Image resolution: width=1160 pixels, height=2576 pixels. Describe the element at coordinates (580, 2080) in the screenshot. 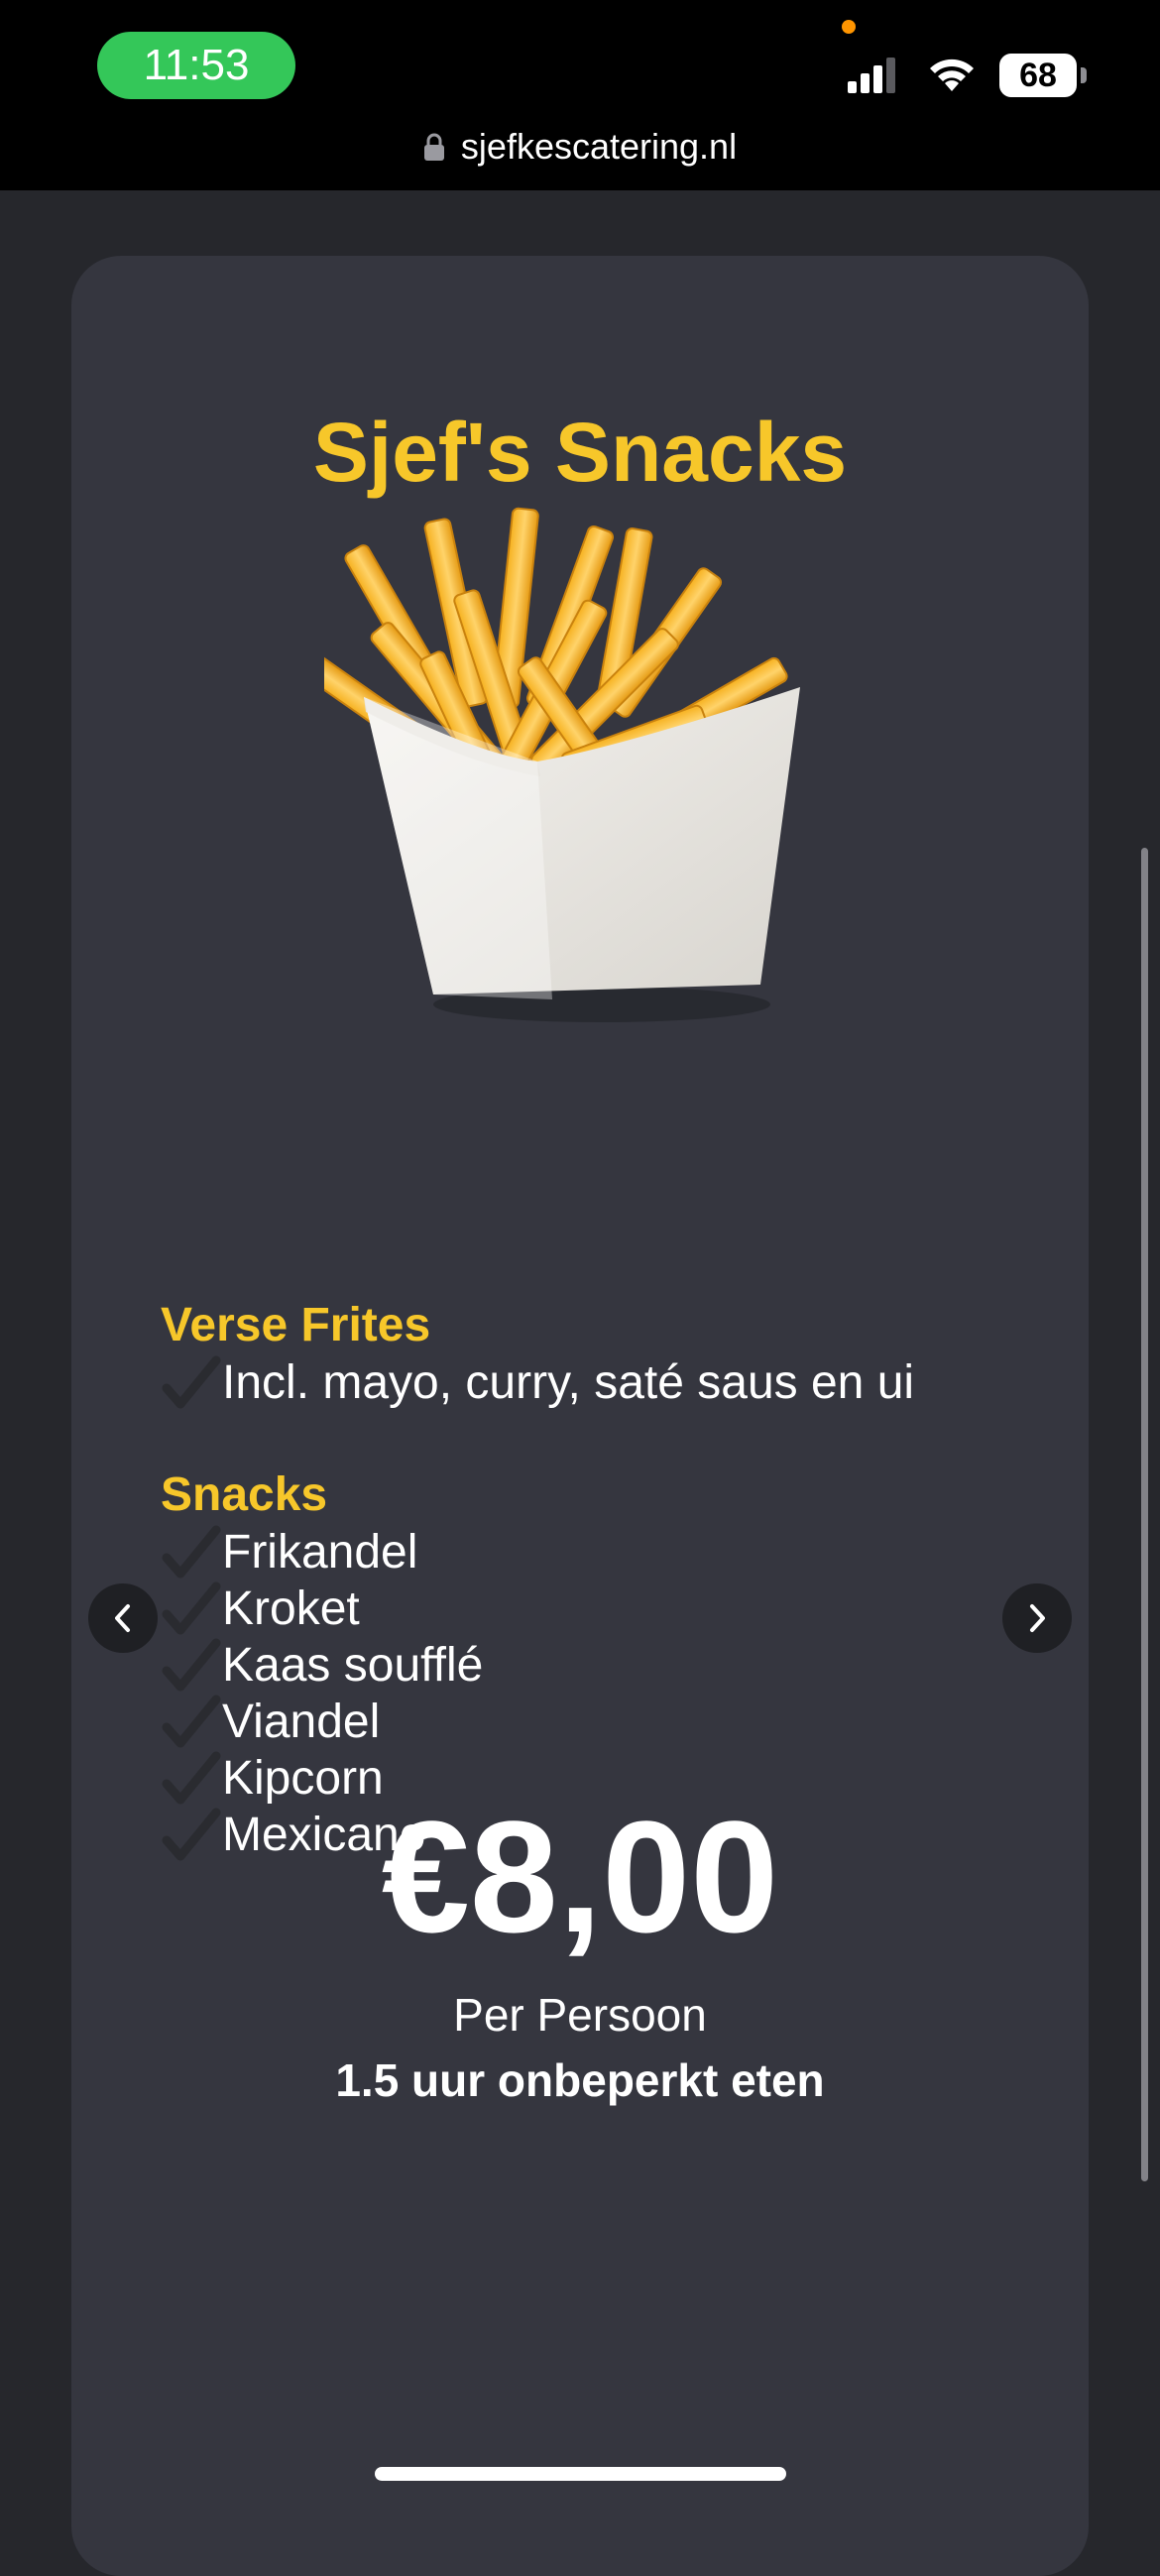

I see `price-note: 1.5 uur onbeperkt eten` at that location.